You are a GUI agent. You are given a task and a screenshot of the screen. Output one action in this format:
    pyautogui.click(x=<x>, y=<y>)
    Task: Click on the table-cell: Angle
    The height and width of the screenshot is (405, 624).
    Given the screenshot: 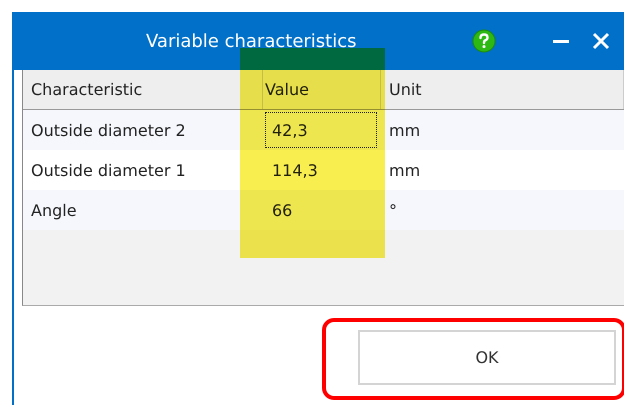 What is the action you would take?
    pyautogui.click(x=54, y=210)
    